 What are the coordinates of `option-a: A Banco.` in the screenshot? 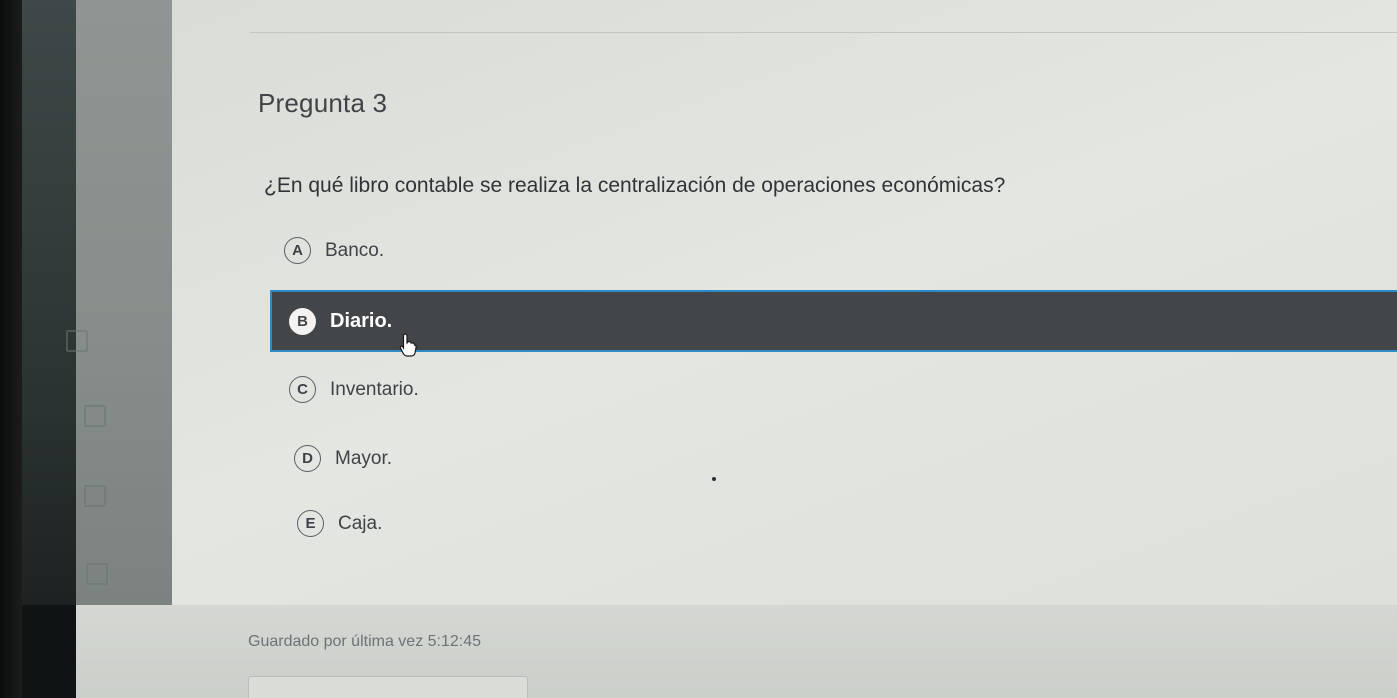 It's located at (334, 250).